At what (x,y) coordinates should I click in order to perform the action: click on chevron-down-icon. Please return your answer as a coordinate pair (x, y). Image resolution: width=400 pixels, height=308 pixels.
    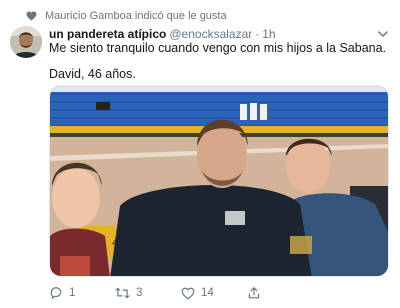
    Looking at the image, I should click on (383, 34).